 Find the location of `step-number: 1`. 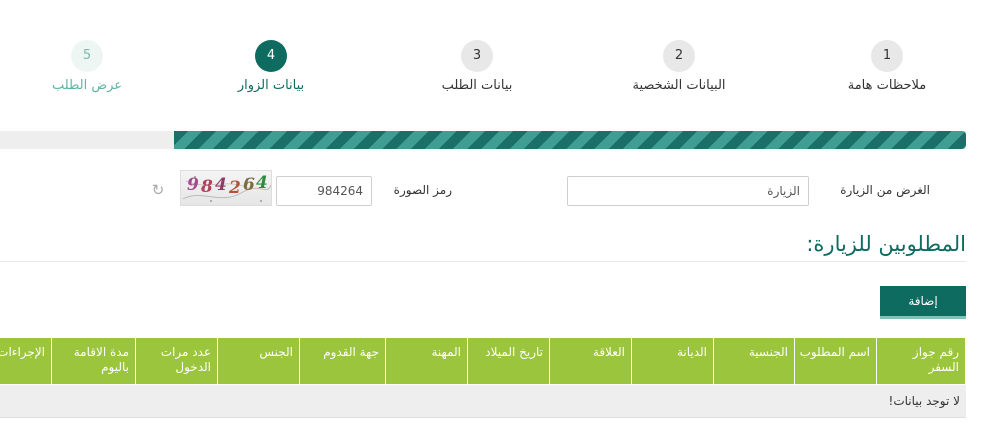

step-number: 1 is located at coordinates (887, 56).